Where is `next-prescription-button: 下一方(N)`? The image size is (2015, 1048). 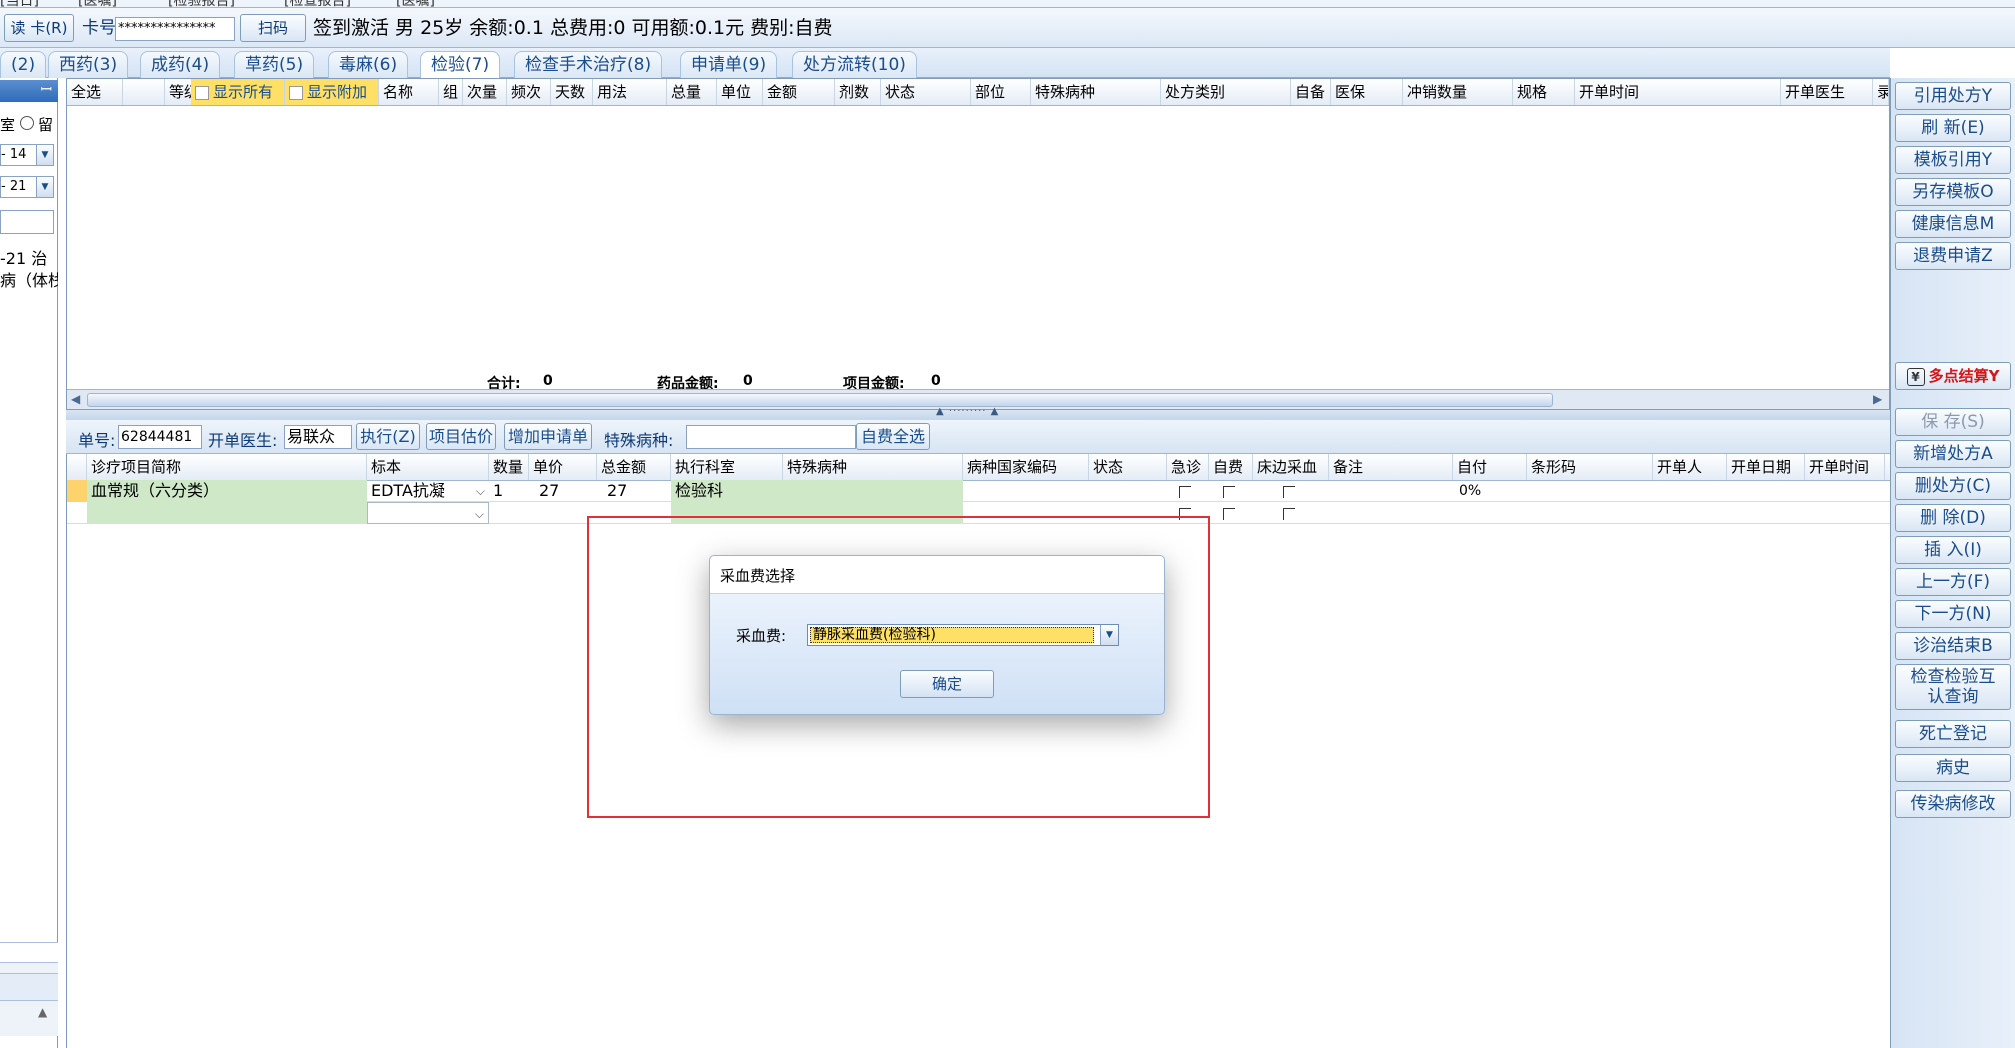 next-prescription-button: 下一方(N) is located at coordinates (1953, 614).